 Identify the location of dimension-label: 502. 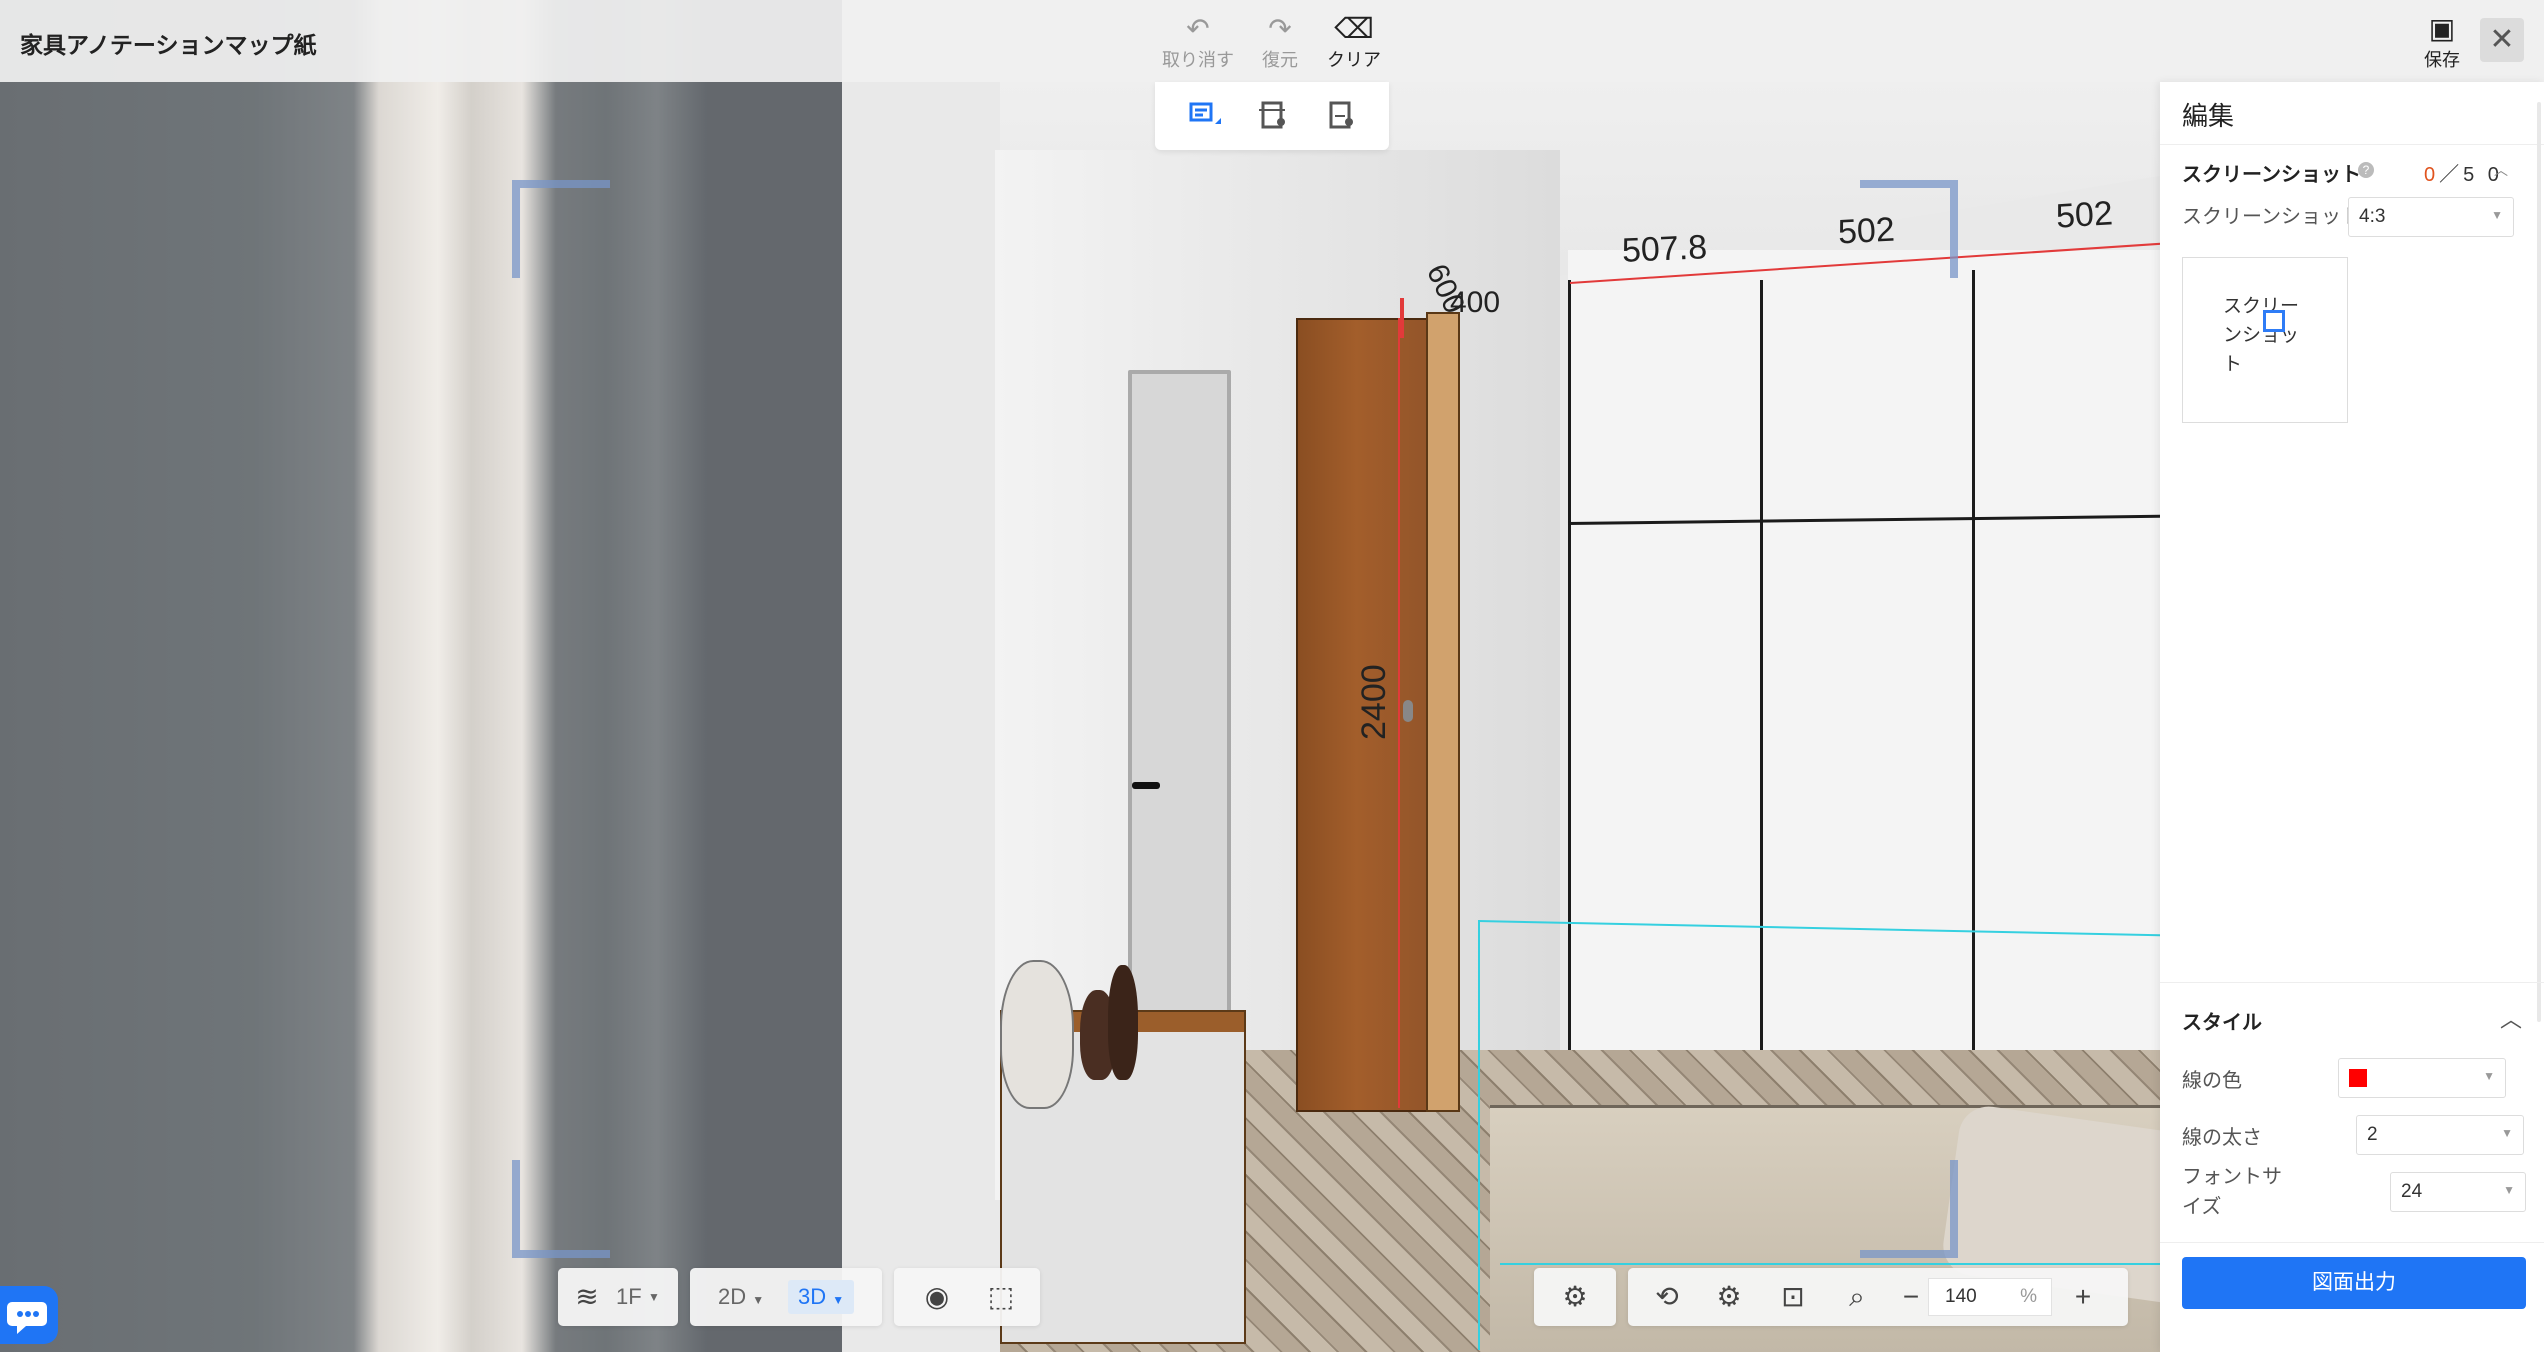
(2084, 215).